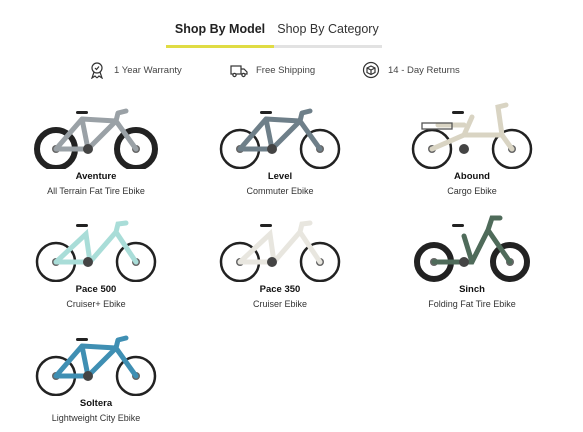 The image size is (583, 432). Describe the element at coordinates (96, 418) in the screenshot. I see `product-category: Lightweight City Ebike` at that location.